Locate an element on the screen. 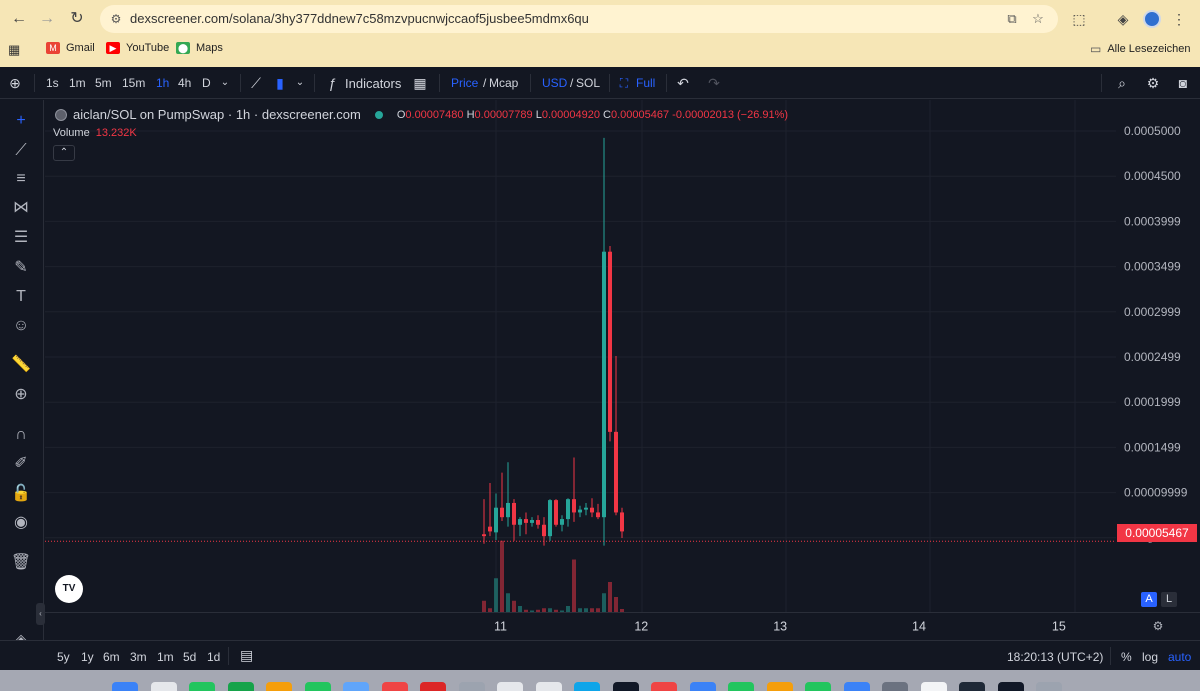  mcap-toggle: Mcap is located at coordinates (503, 83).